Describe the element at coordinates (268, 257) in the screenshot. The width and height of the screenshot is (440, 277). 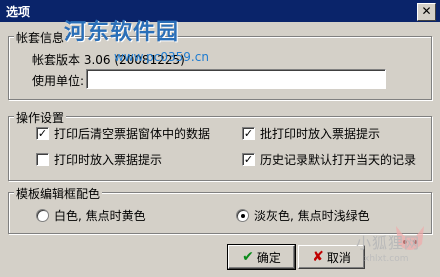
I see `ok-button-label: 确定` at that location.